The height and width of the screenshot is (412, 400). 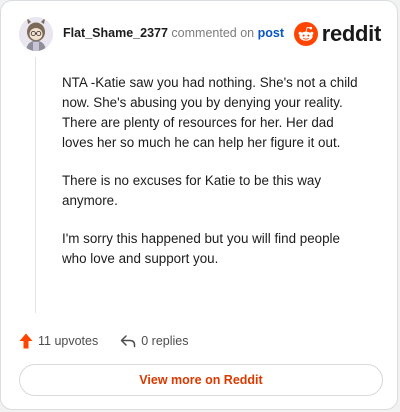 I want to click on action-text: commented on, so click(x=213, y=33).